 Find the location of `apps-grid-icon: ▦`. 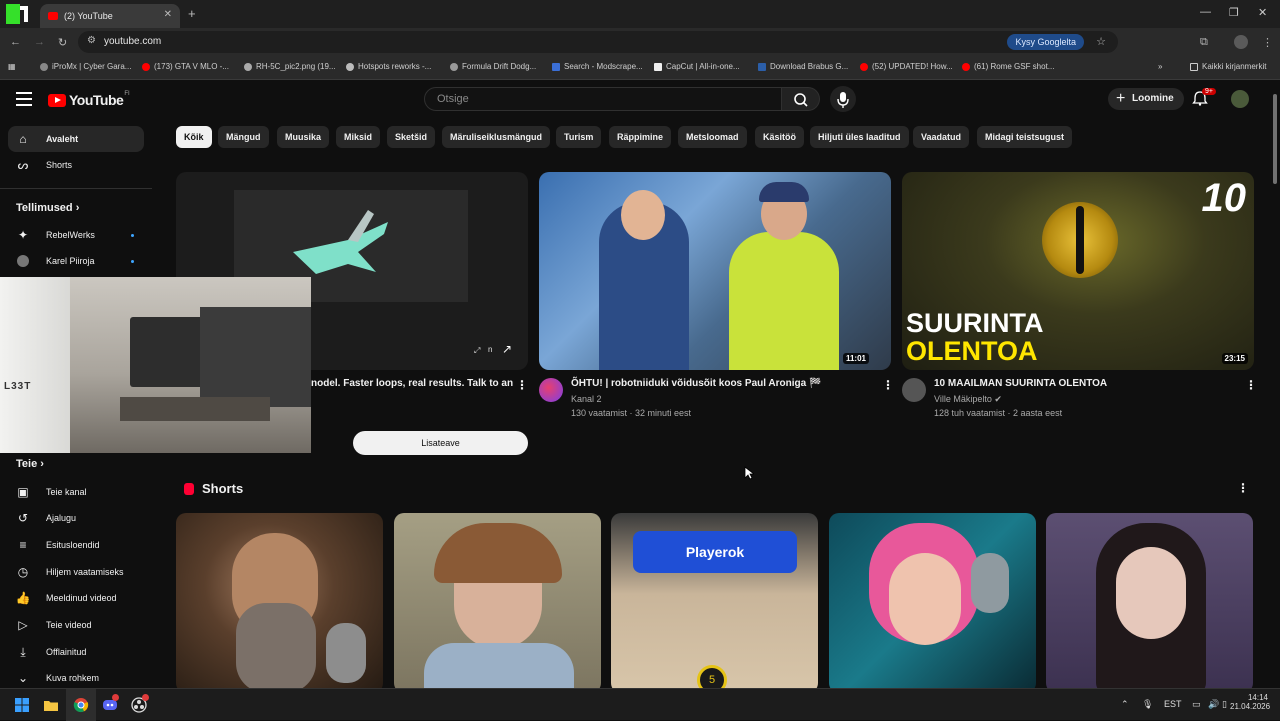

apps-grid-icon: ▦ is located at coordinates (12, 66).